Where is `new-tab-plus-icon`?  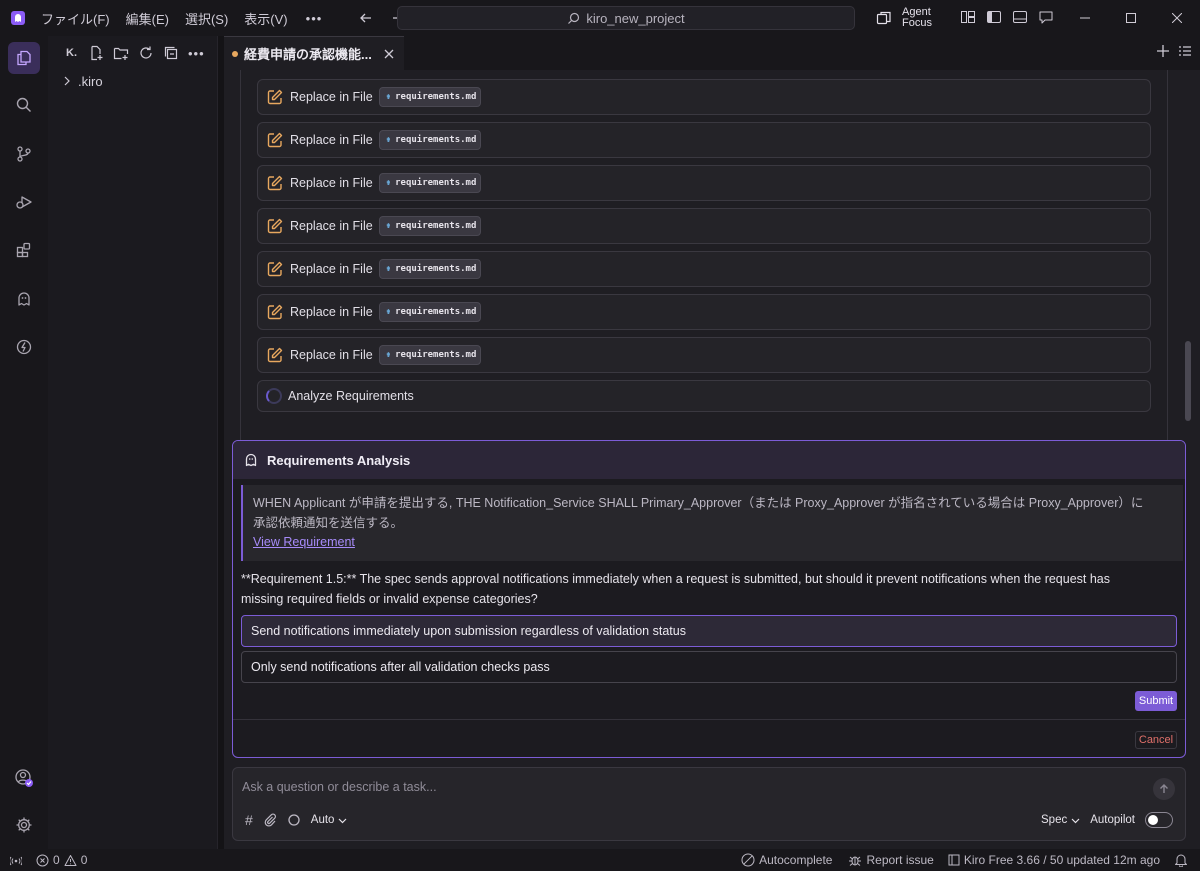 new-tab-plus-icon is located at coordinates (1163, 51).